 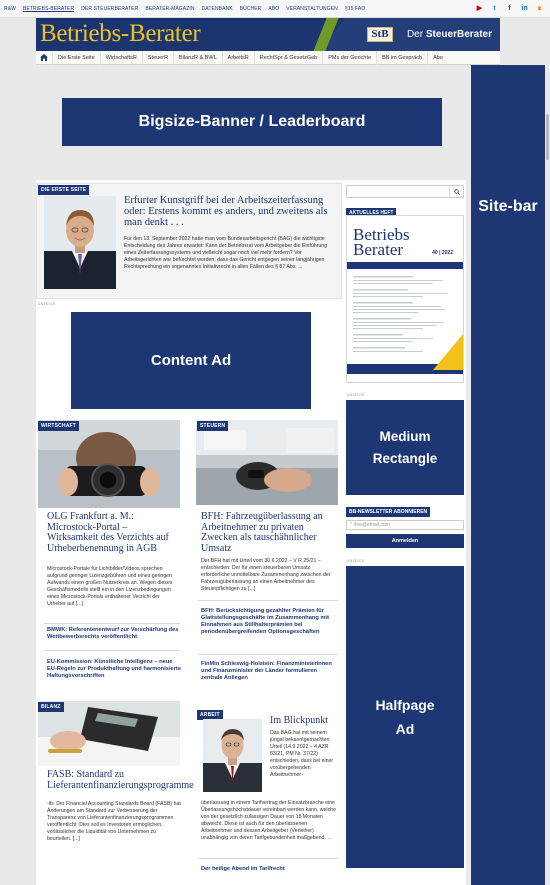 I want to click on nav-pms-der-gerichte: PMs der Gerichte, so click(x=349, y=57).